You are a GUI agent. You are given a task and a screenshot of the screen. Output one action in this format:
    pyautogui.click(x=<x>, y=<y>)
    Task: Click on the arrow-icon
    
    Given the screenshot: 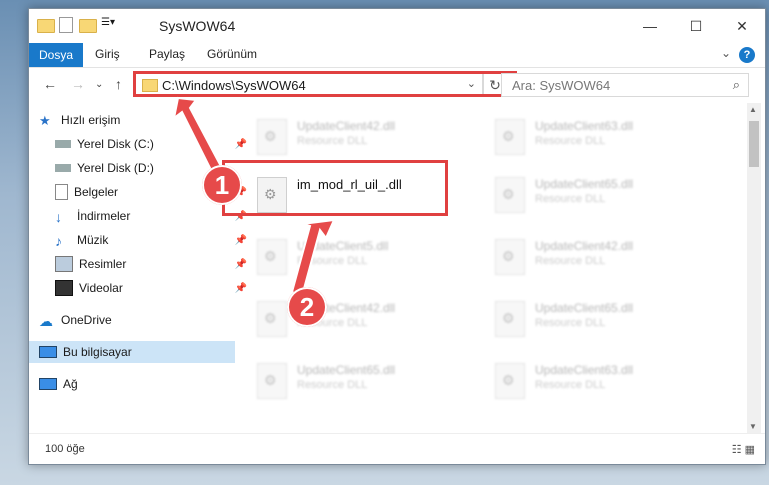 What is the action you would take?
    pyautogui.click(x=254, y=197)
    